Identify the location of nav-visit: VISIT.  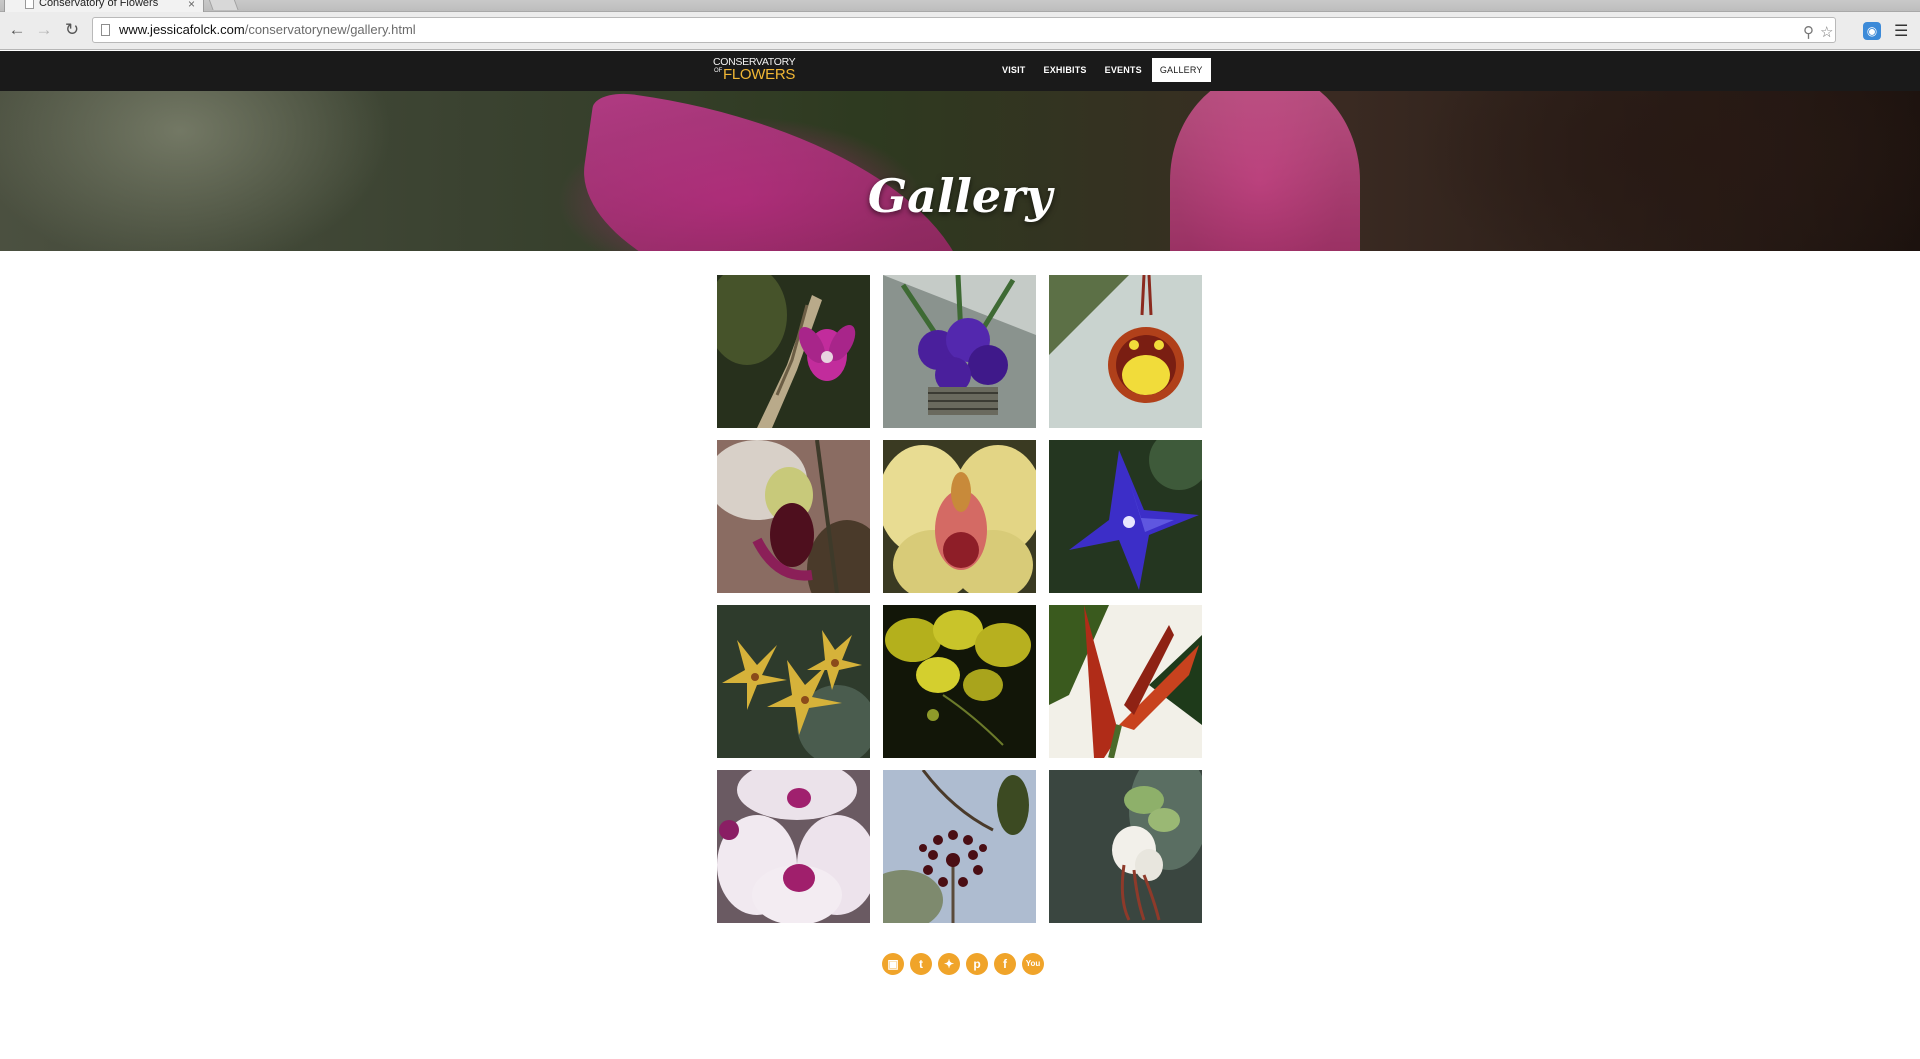
(1014, 70).